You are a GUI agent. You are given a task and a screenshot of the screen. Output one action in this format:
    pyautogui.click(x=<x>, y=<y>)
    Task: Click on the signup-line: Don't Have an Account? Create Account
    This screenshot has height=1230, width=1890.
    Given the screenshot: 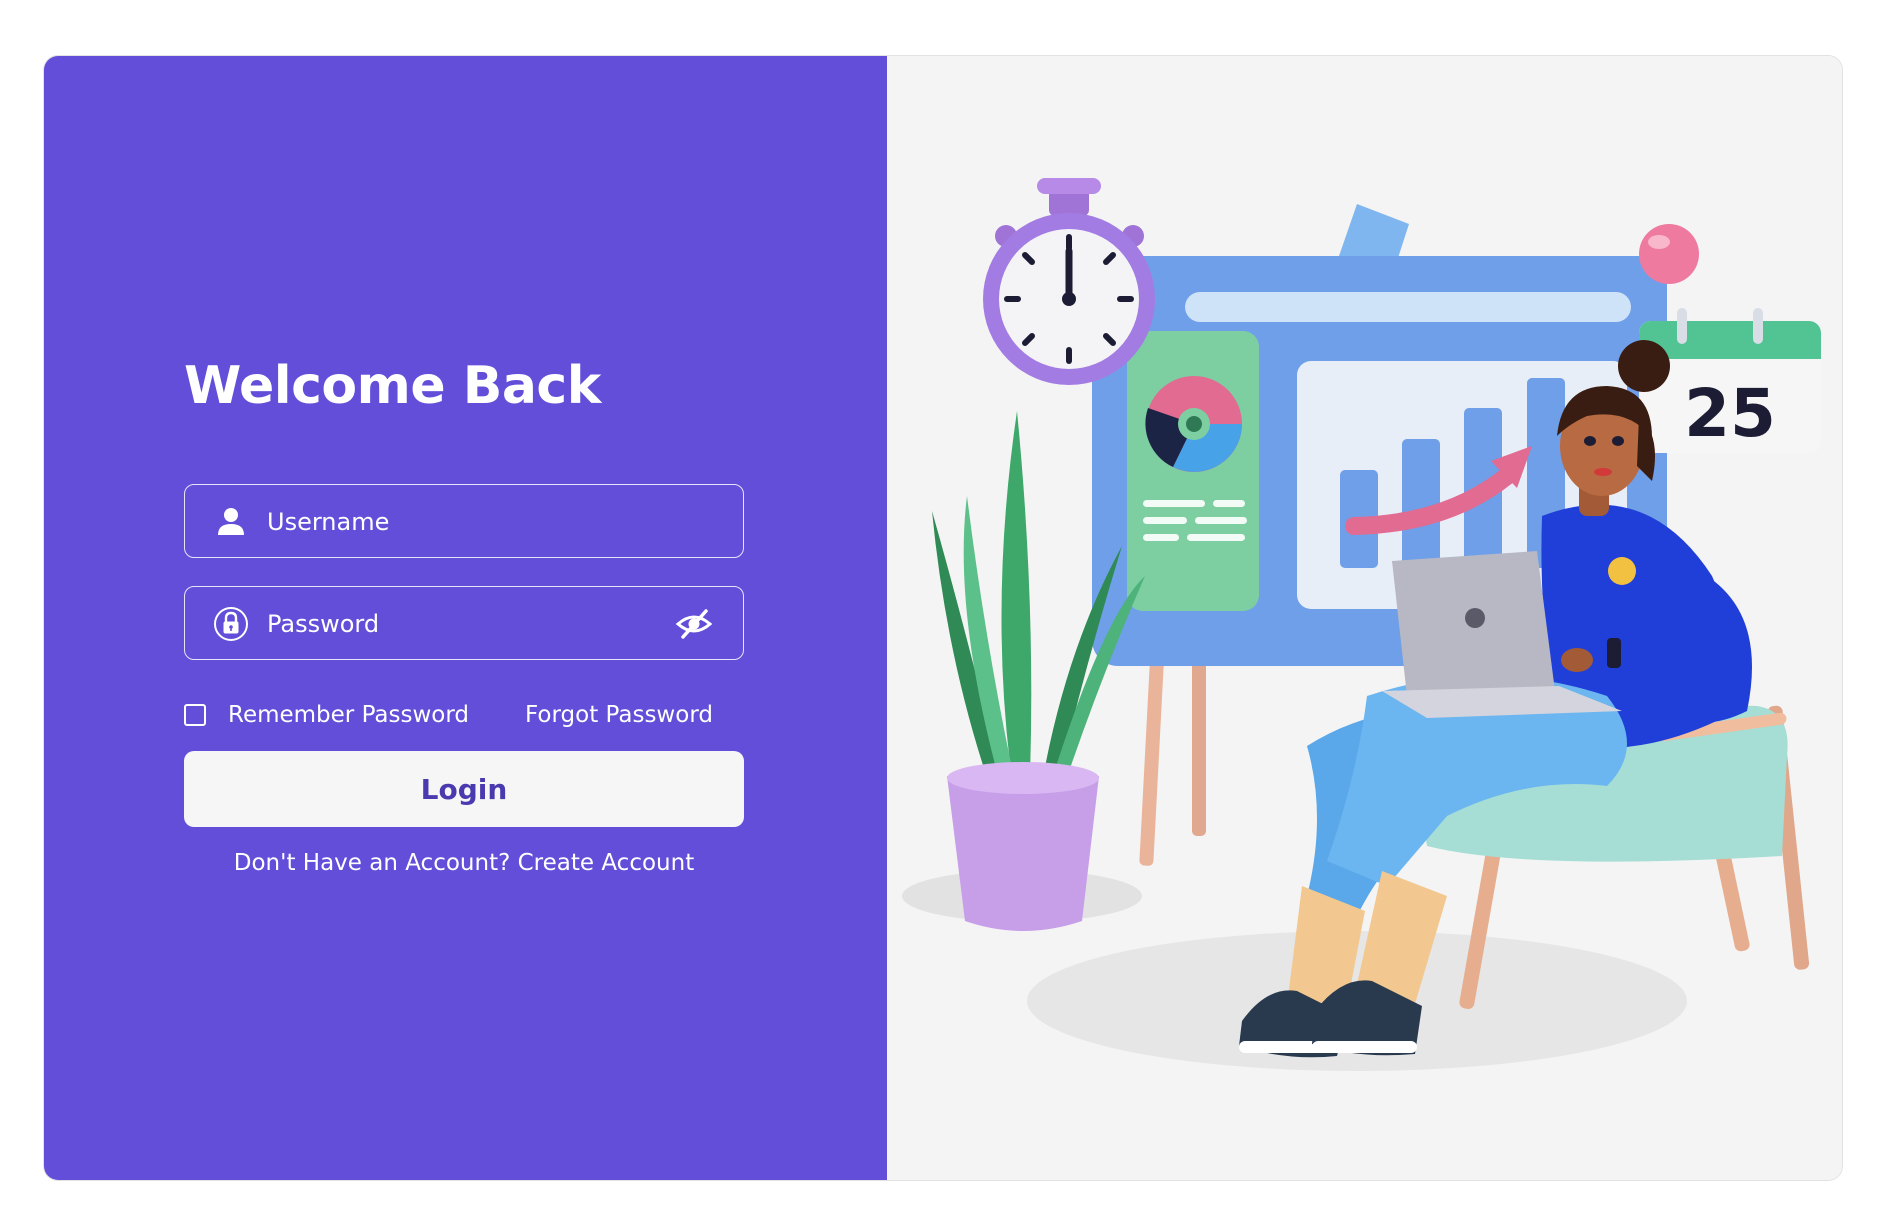 What is the action you would take?
    pyautogui.click(x=464, y=863)
    